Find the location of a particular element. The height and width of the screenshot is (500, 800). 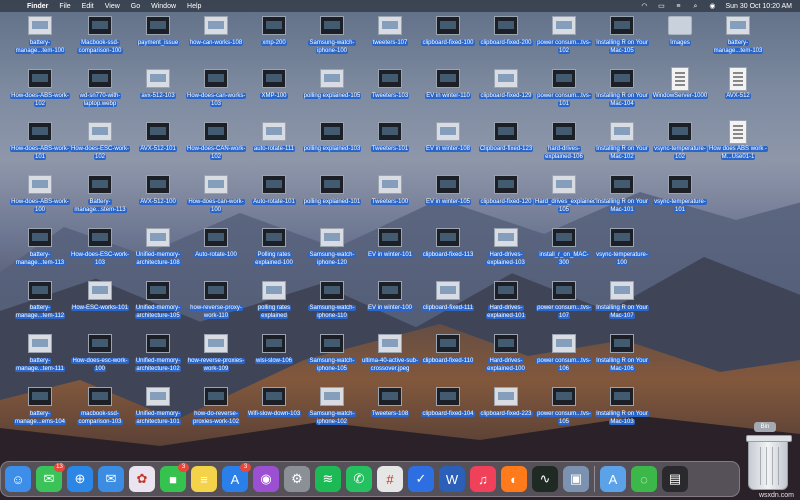

desktop-file-icon: tweeters-107 is located at coordinates (390, 38).